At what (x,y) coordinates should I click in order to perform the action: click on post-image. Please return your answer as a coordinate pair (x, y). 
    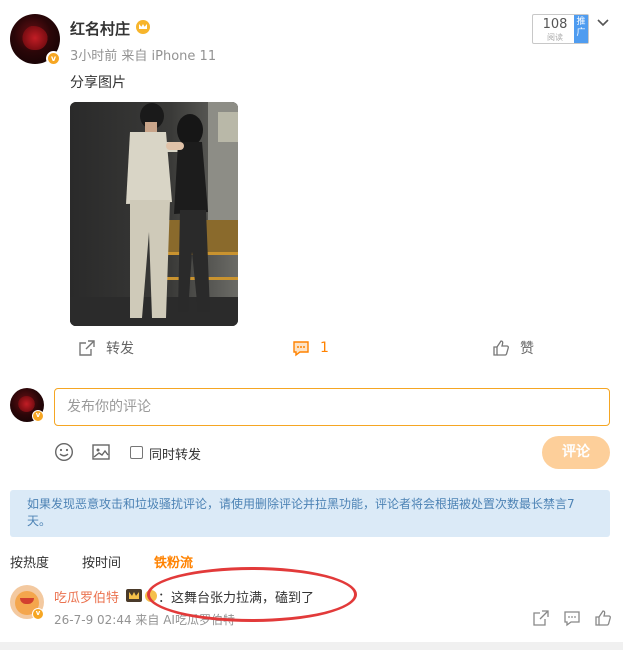
    Looking at the image, I should click on (154, 214).